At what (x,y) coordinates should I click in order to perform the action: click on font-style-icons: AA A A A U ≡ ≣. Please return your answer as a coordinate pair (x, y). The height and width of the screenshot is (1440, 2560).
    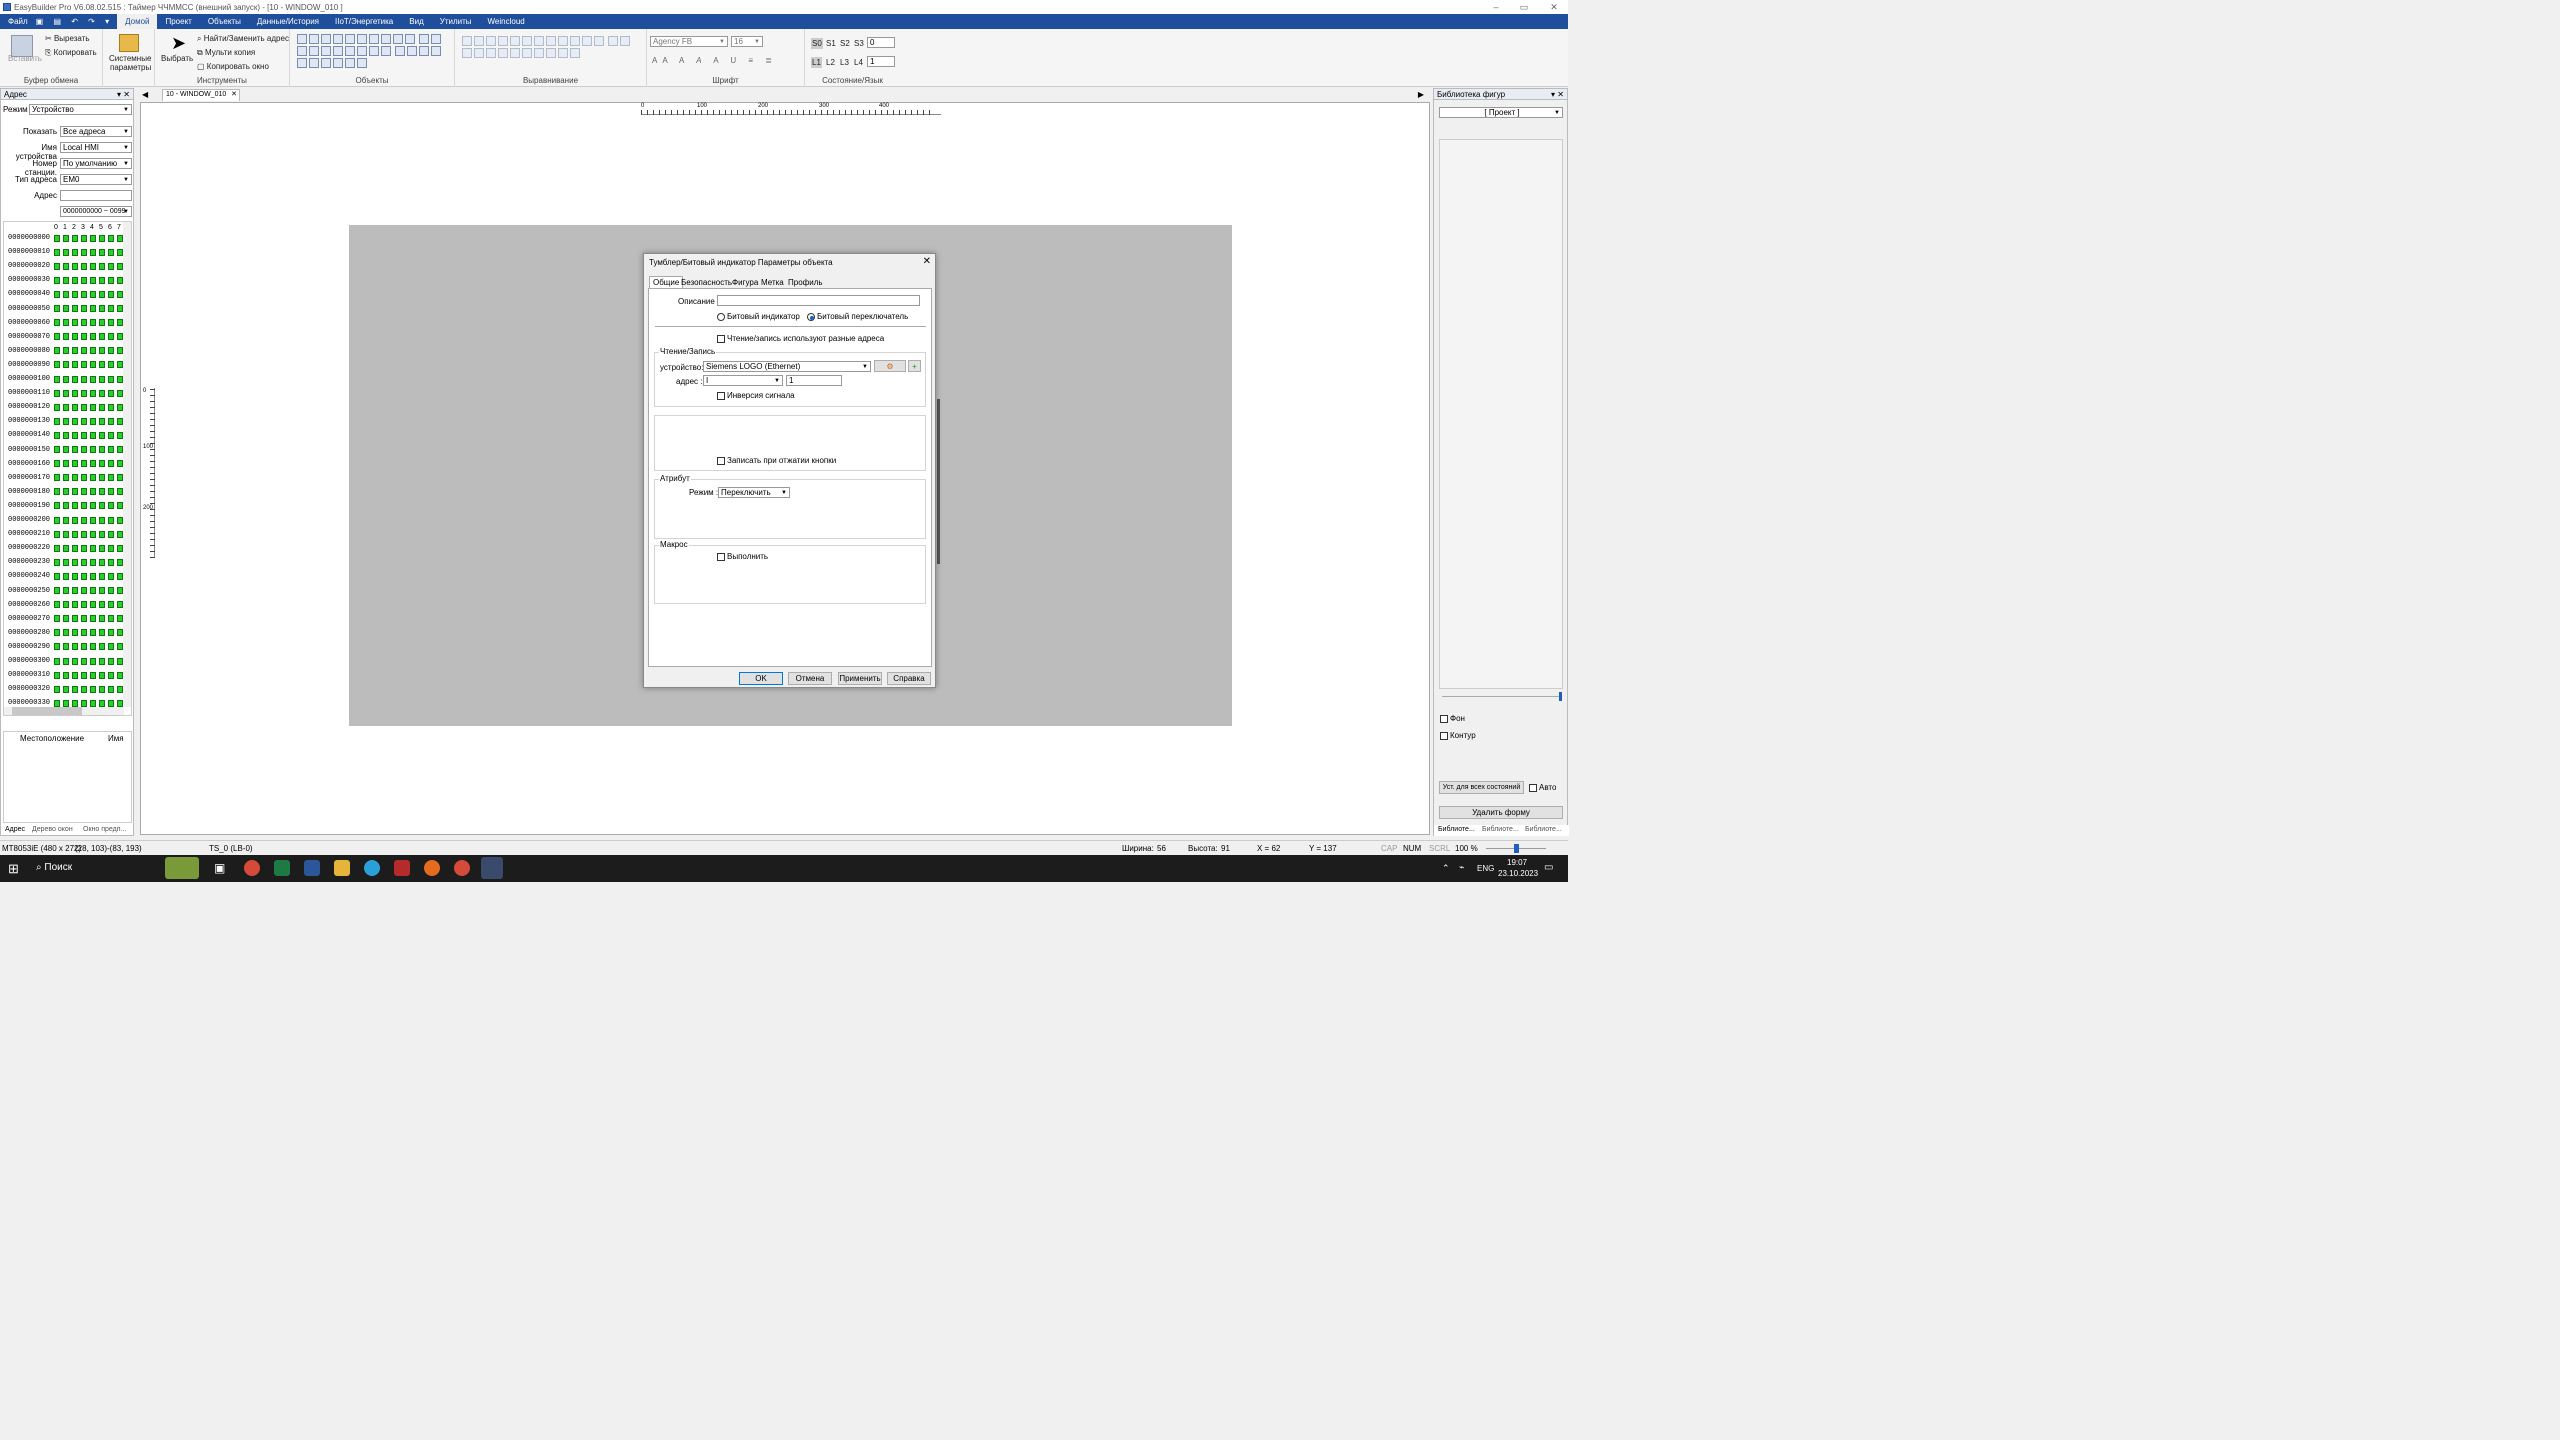
    Looking at the image, I should click on (714, 60).